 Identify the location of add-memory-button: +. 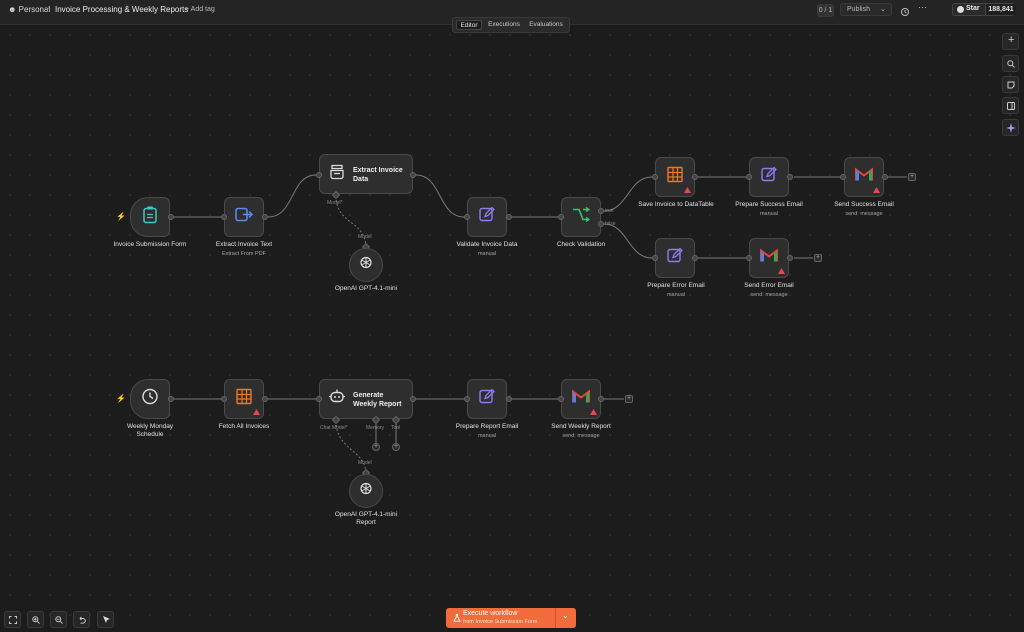
(376, 447).